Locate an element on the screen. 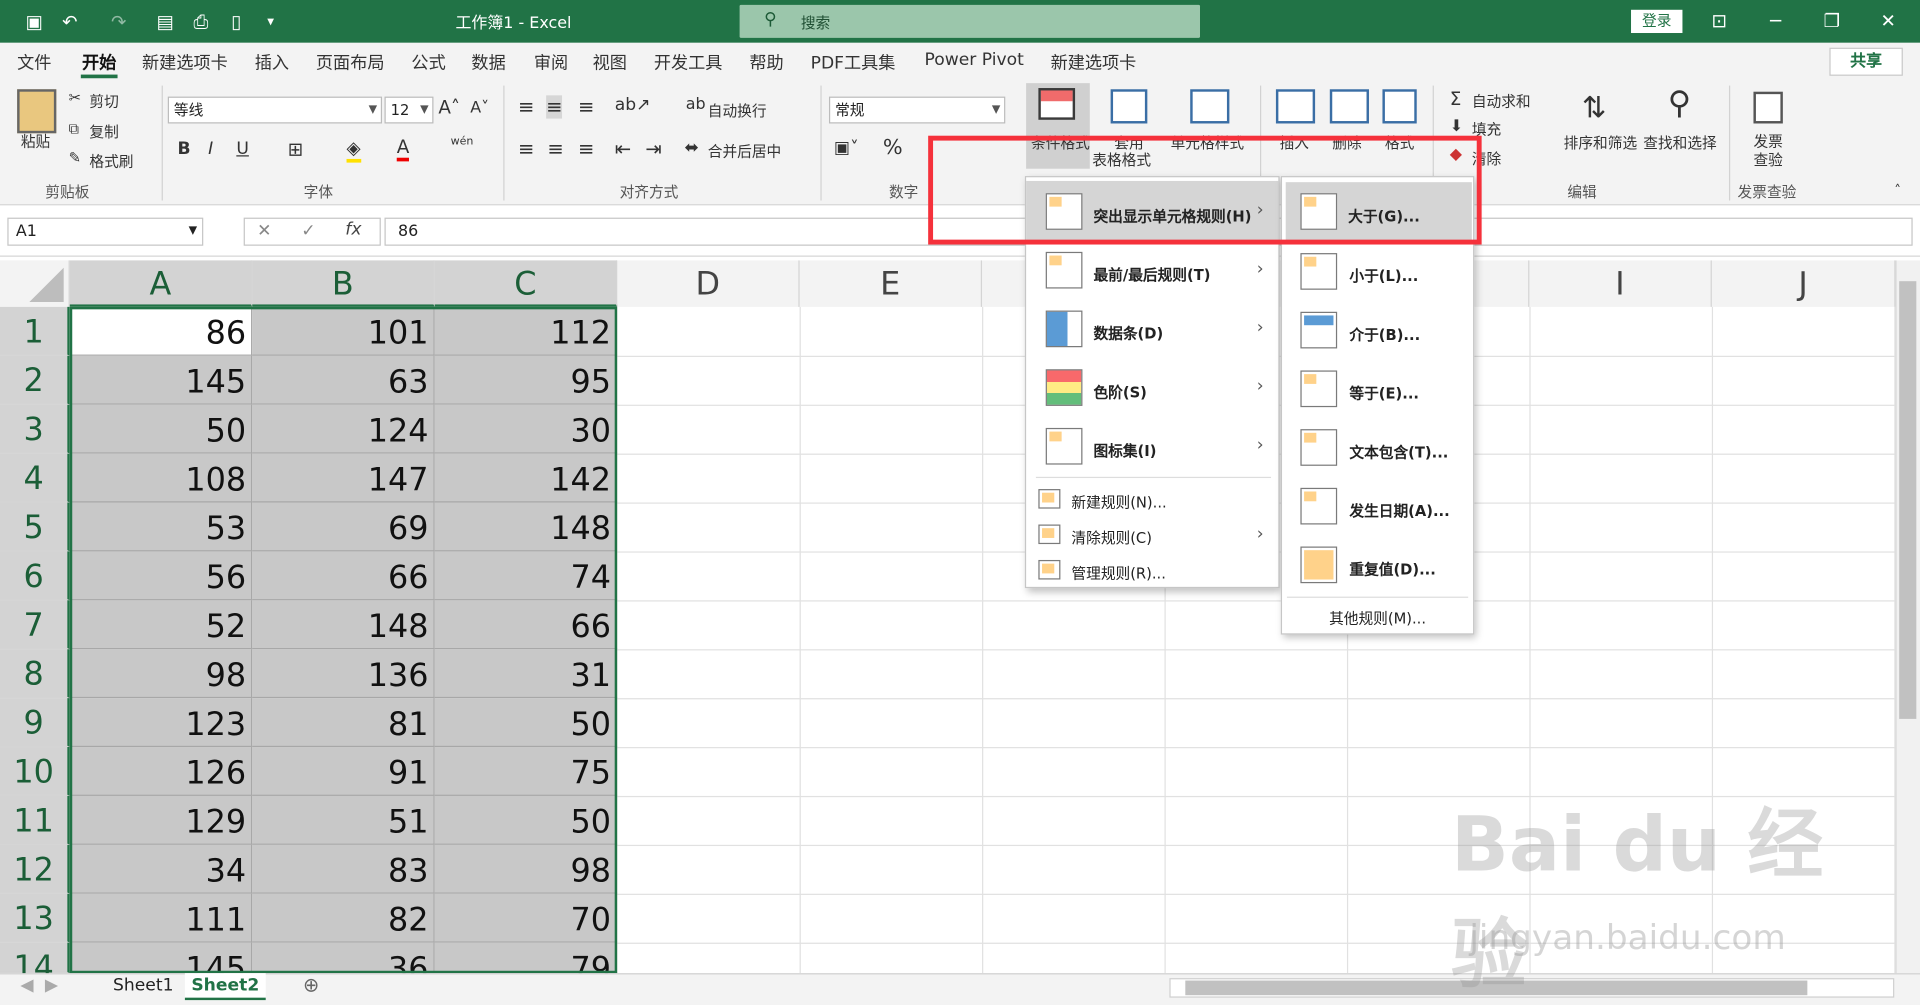 The image size is (1920, 1005). add-sheet-icon: ⊕ is located at coordinates (311, 986).